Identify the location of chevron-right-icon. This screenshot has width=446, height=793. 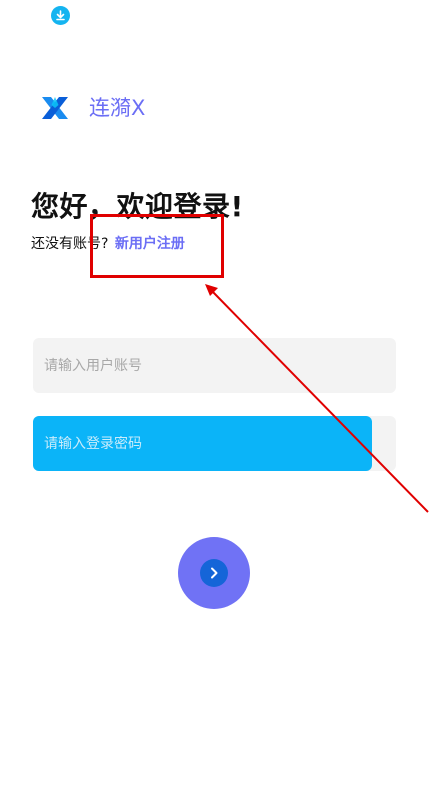
(214, 573).